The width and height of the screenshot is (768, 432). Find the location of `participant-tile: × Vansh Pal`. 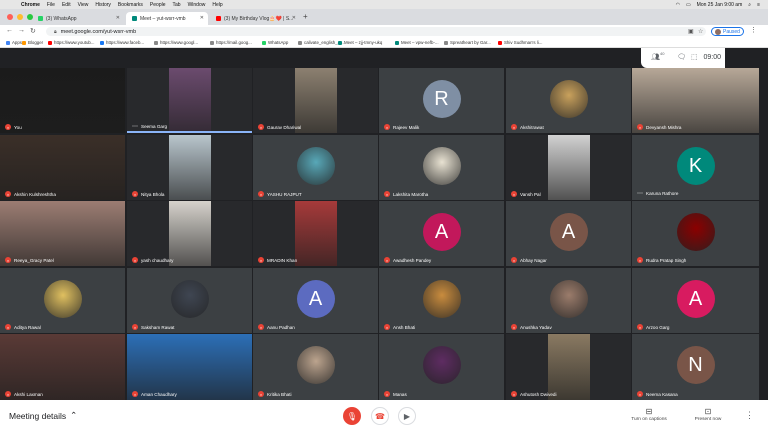

participant-tile: × Vansh Pal is located at coordinates (568, 167).